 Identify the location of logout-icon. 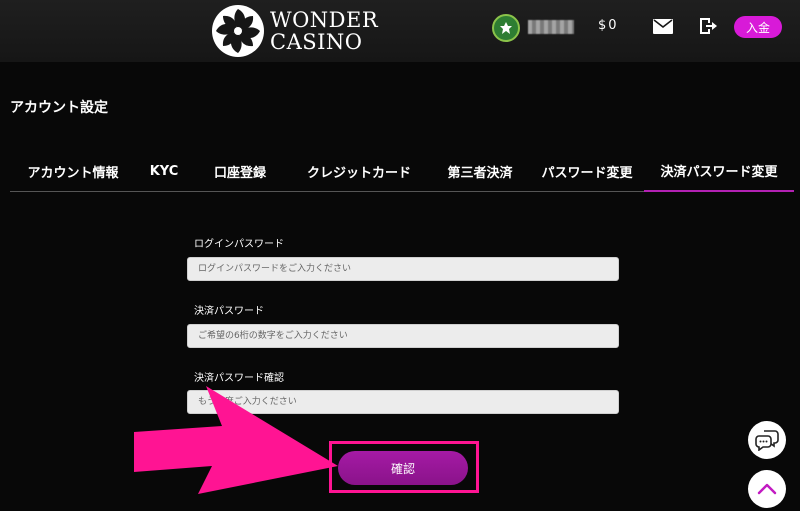
(708, 26).